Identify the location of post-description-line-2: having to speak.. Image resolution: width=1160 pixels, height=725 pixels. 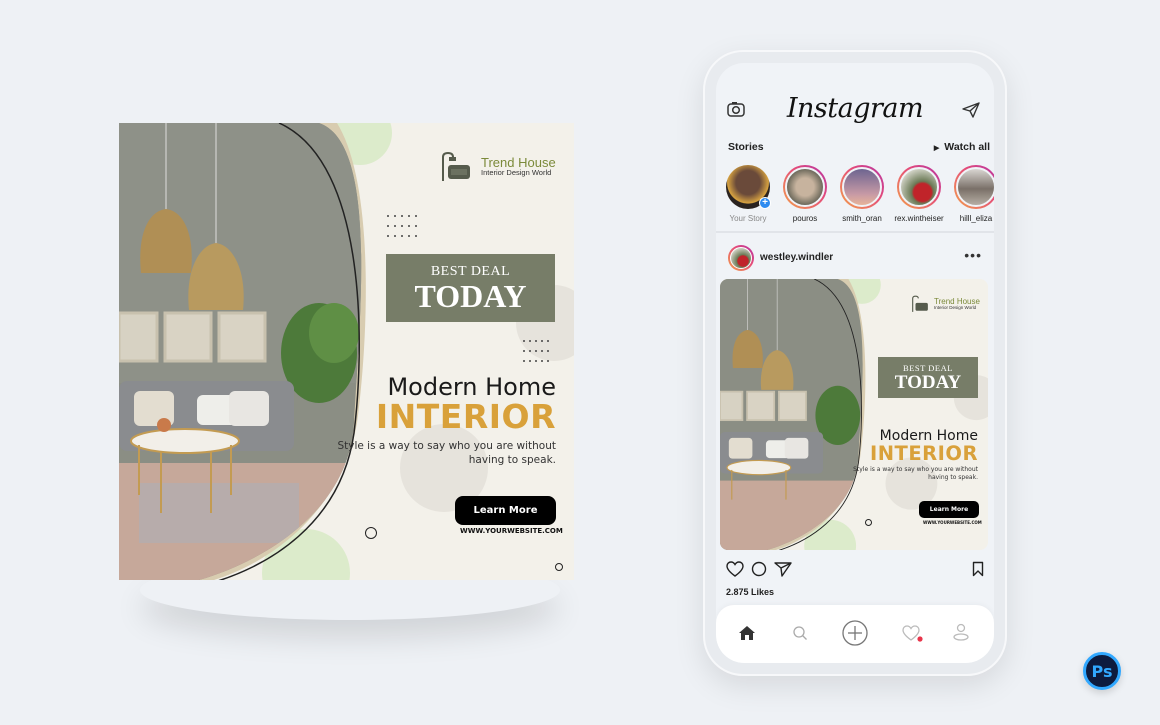
(953, 478).